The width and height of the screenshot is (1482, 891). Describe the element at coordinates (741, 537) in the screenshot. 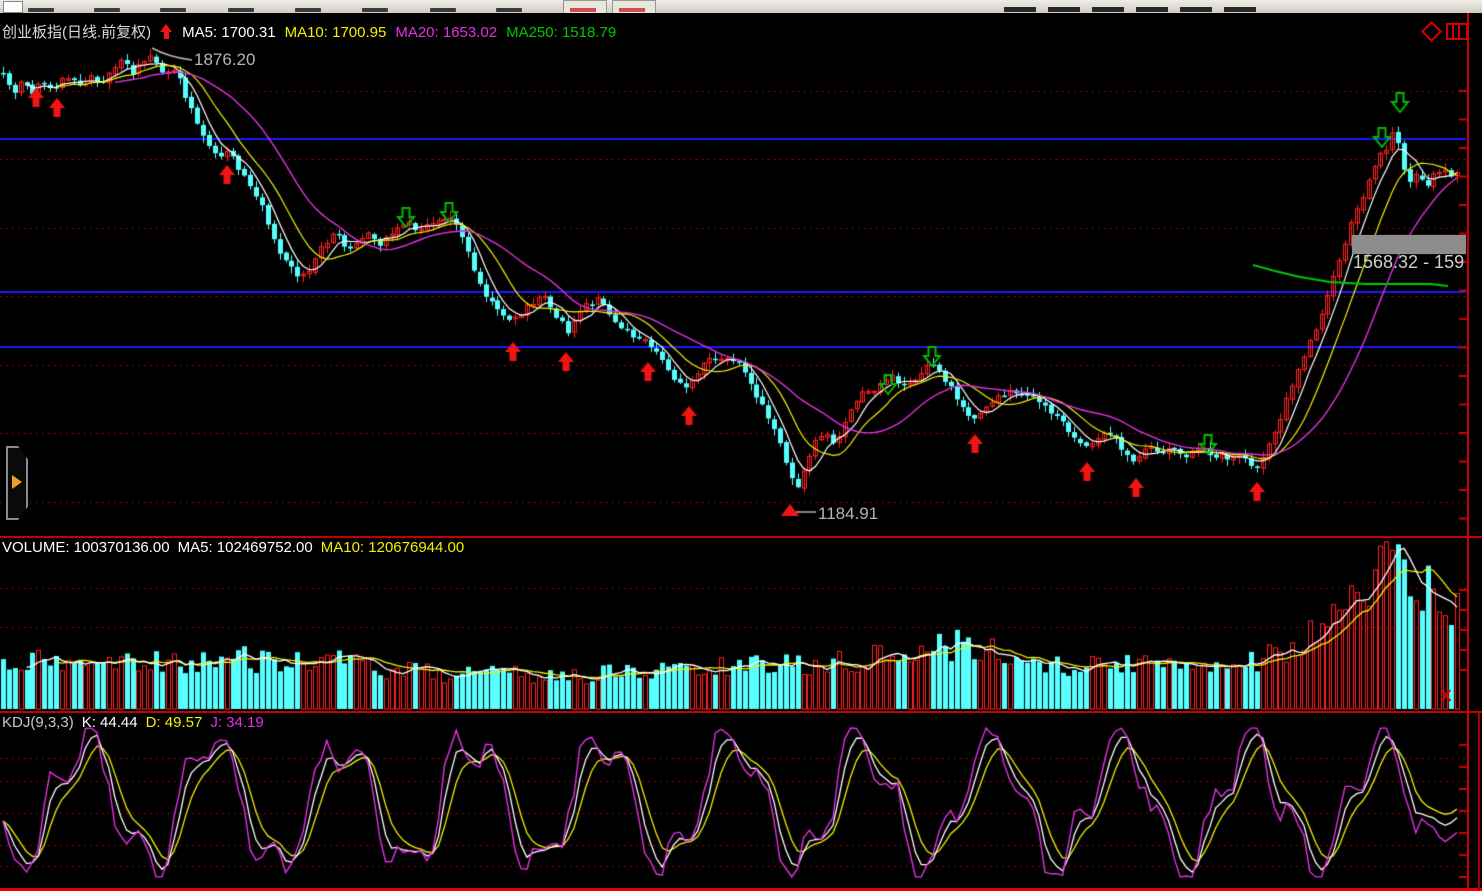

I see `volume-panel-top-border` at that location.